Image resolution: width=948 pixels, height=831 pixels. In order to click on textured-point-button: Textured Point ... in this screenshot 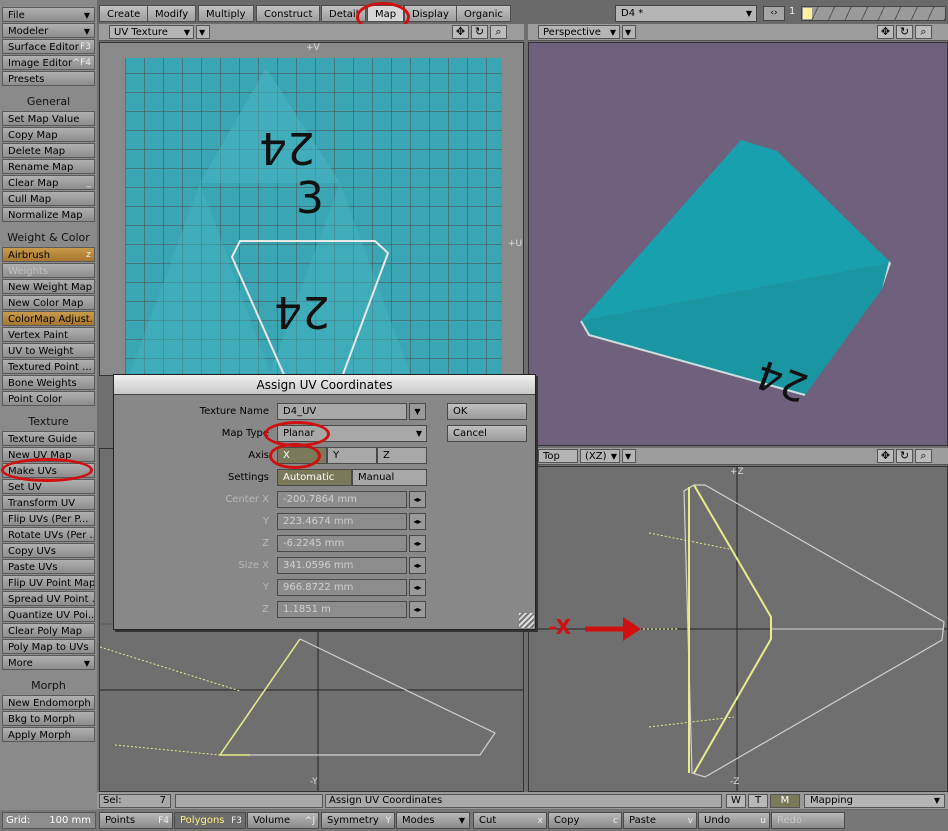, I will do `click(48, 366)`.